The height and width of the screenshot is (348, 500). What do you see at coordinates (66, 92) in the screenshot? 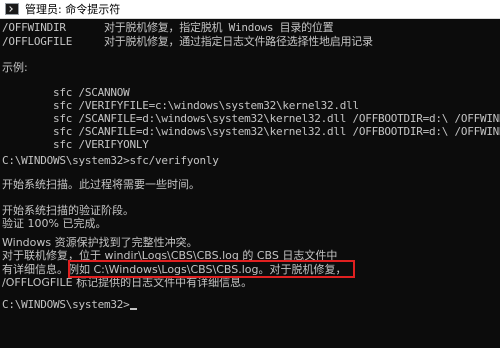
I see `console-line: sfc /SCANNOW` at bounding box center [66, 92].